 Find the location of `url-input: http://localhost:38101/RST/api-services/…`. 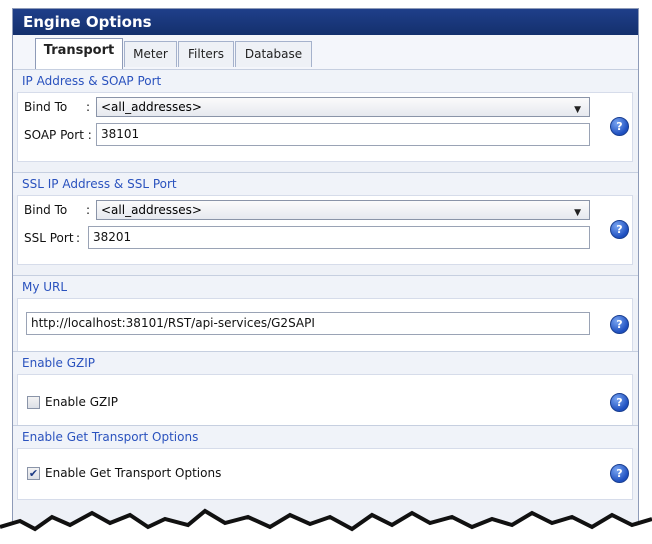

url-input: http://localhost:38101/RST/api-services/… is located at coordinates (308, 323).